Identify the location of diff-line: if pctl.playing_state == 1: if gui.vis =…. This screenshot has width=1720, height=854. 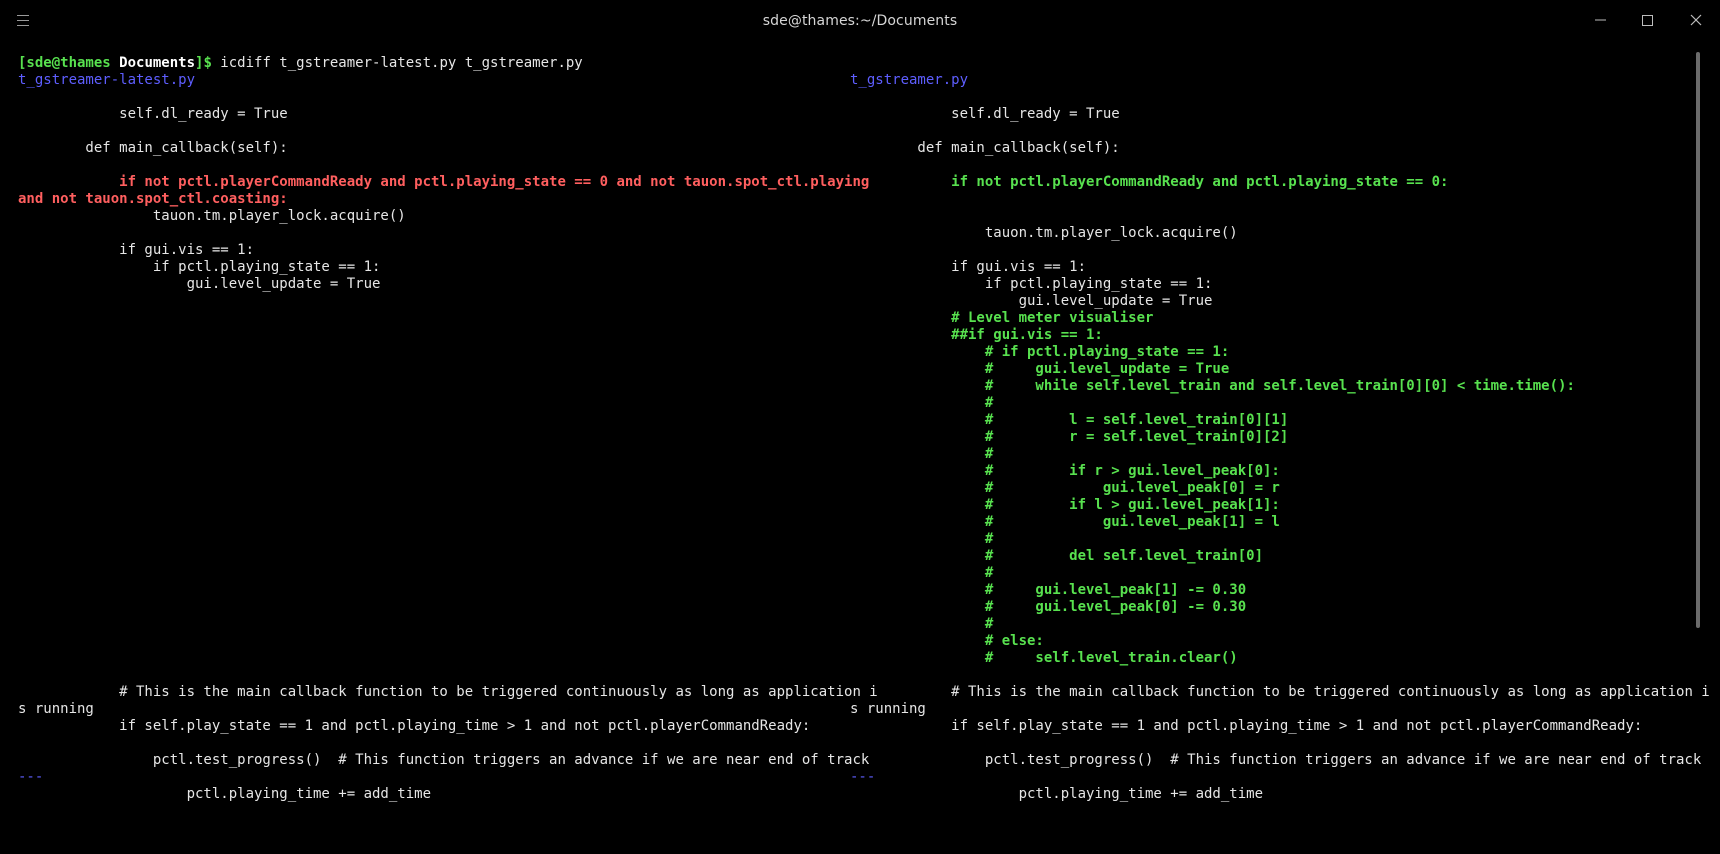
(853, 267).